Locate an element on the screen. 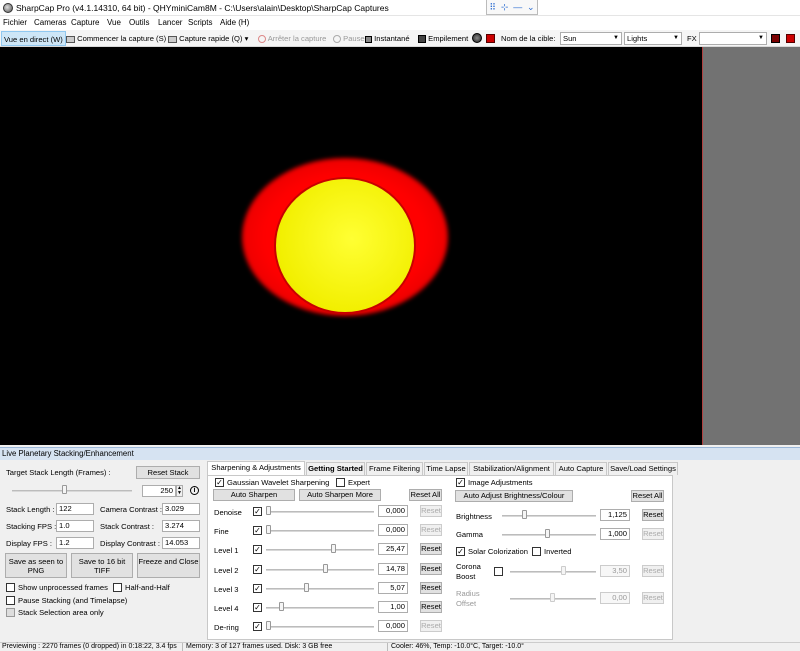  solar-colorization-checkbox: ✓ is located at coordinates (460, 551).